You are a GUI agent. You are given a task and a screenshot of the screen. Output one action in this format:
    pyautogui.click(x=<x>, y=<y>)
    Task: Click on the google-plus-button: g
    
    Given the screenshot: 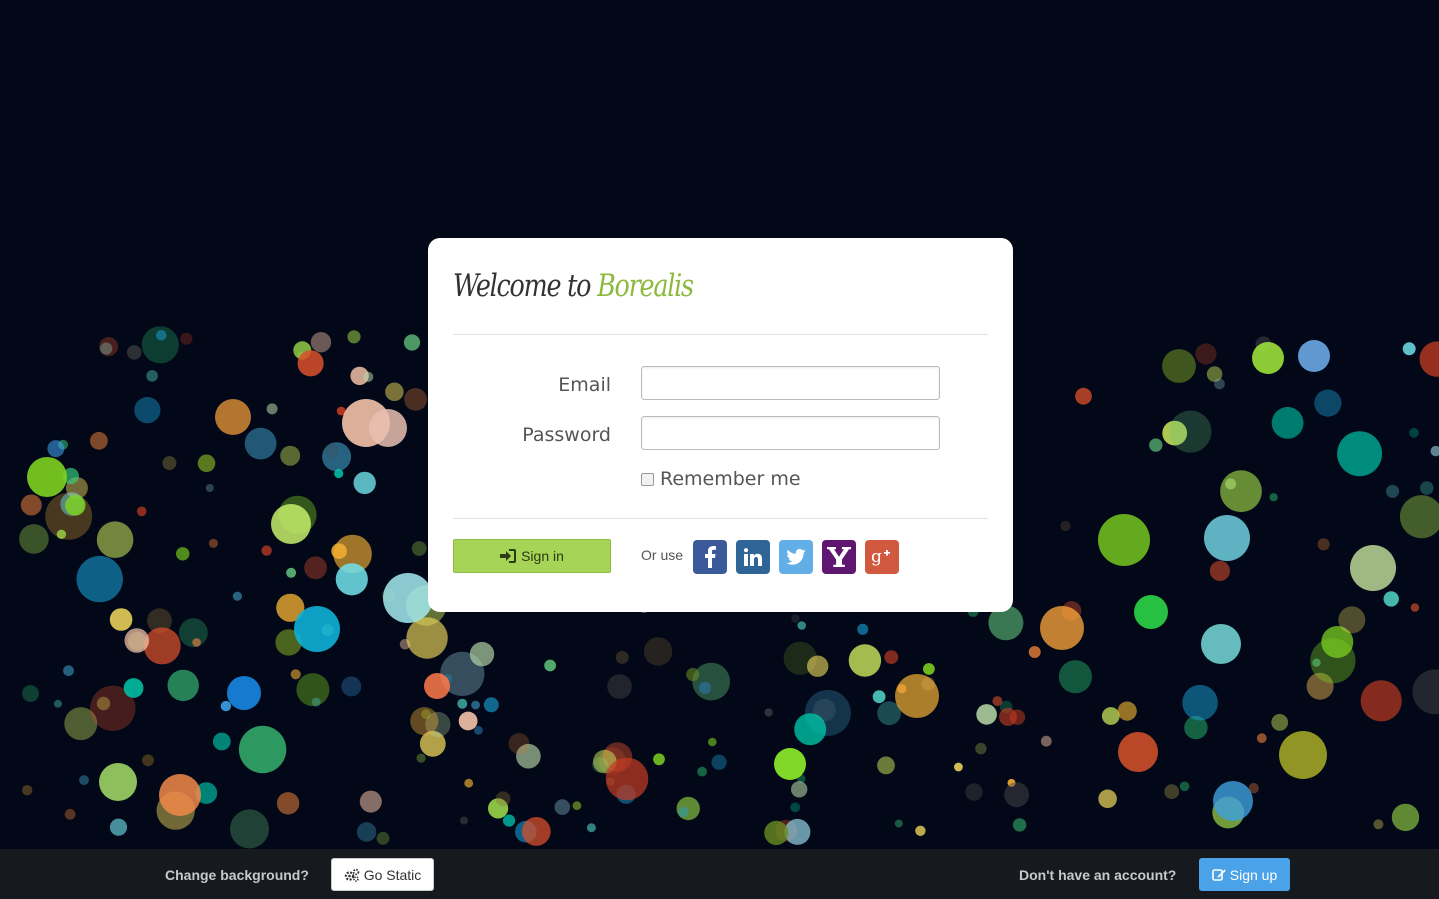 What is the action you would take?
    pyautogui.click(x=882, y=557)
    